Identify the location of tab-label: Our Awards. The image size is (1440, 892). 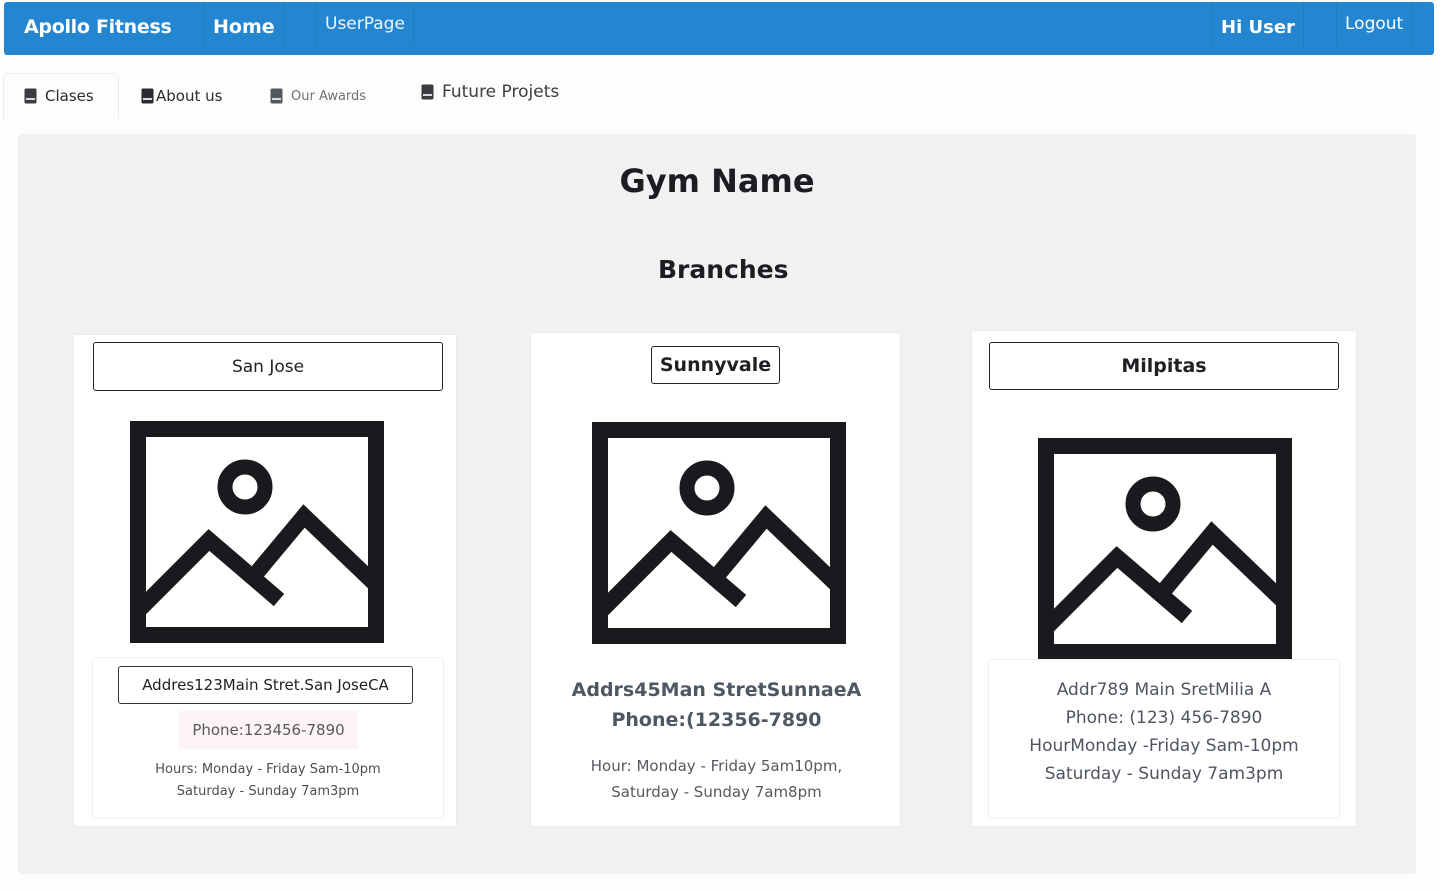
(329, 96).